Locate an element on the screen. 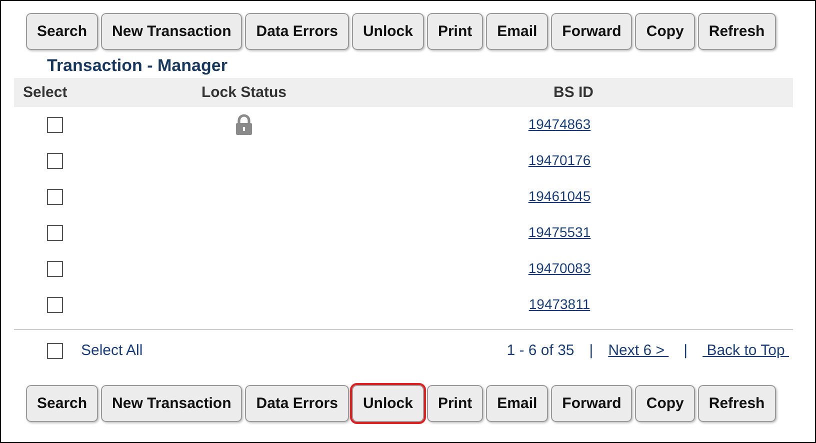 The image size is (816, 443). page-title: Transaction - Manager is located at coordinates (137, 66).